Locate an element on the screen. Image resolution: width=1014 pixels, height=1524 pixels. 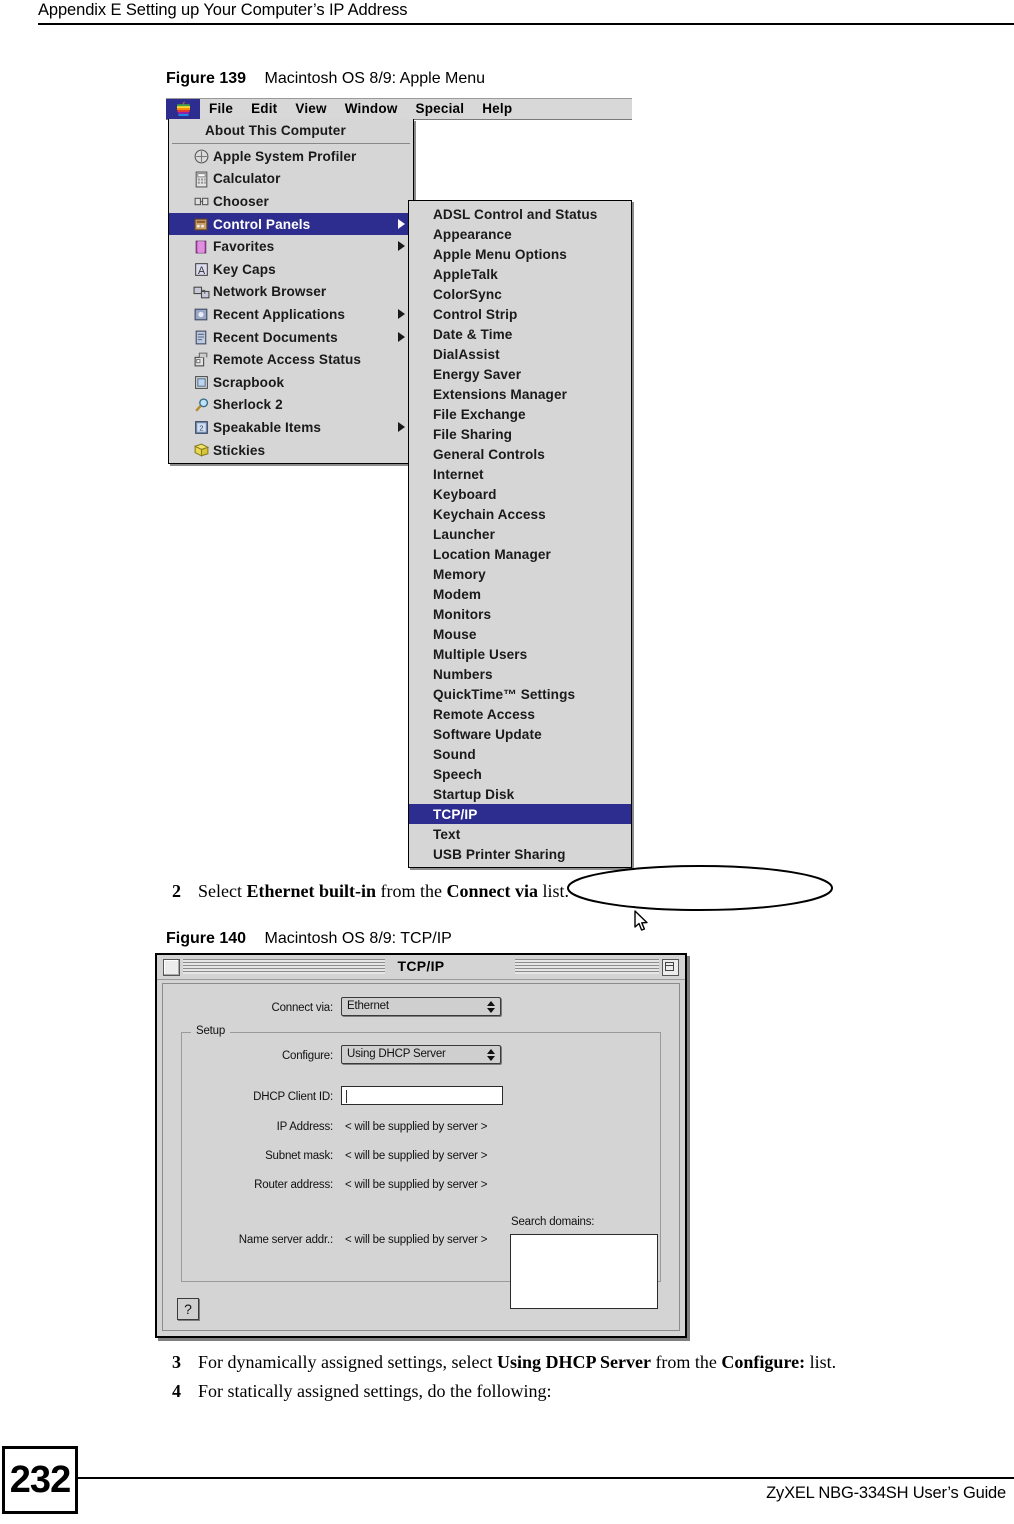
control-panel-item-extensions-manager: Extensions Manager is located at coordinates (520, 394).